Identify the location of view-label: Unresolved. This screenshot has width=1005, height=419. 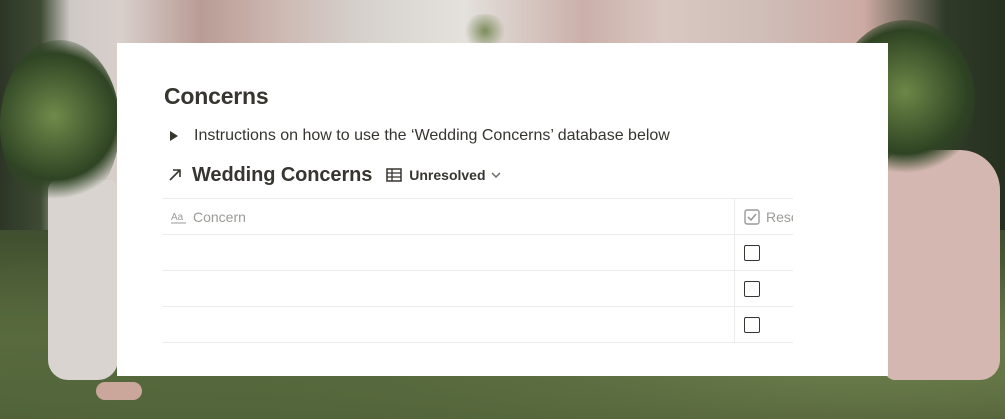
(447, 175).